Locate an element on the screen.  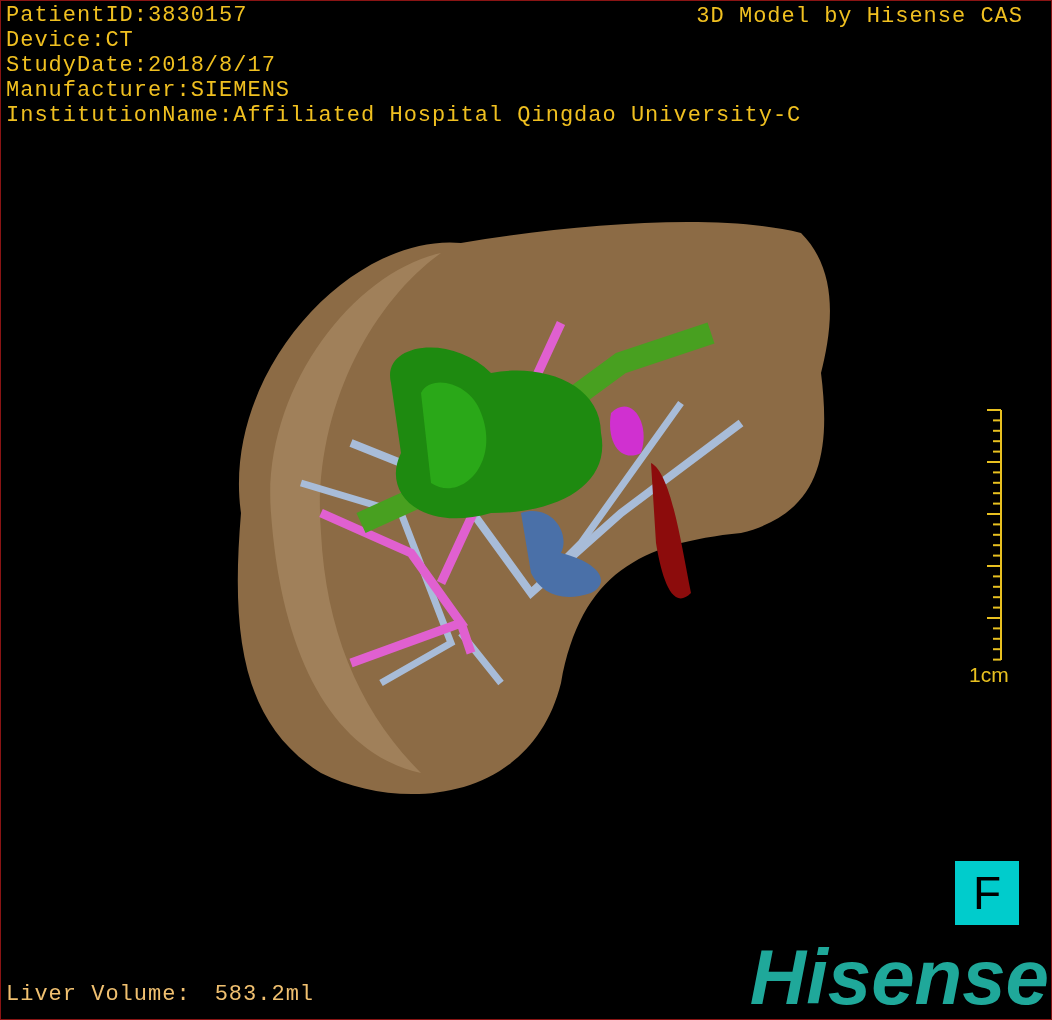
orientation-marker: F is located at coordinates (987, 893).